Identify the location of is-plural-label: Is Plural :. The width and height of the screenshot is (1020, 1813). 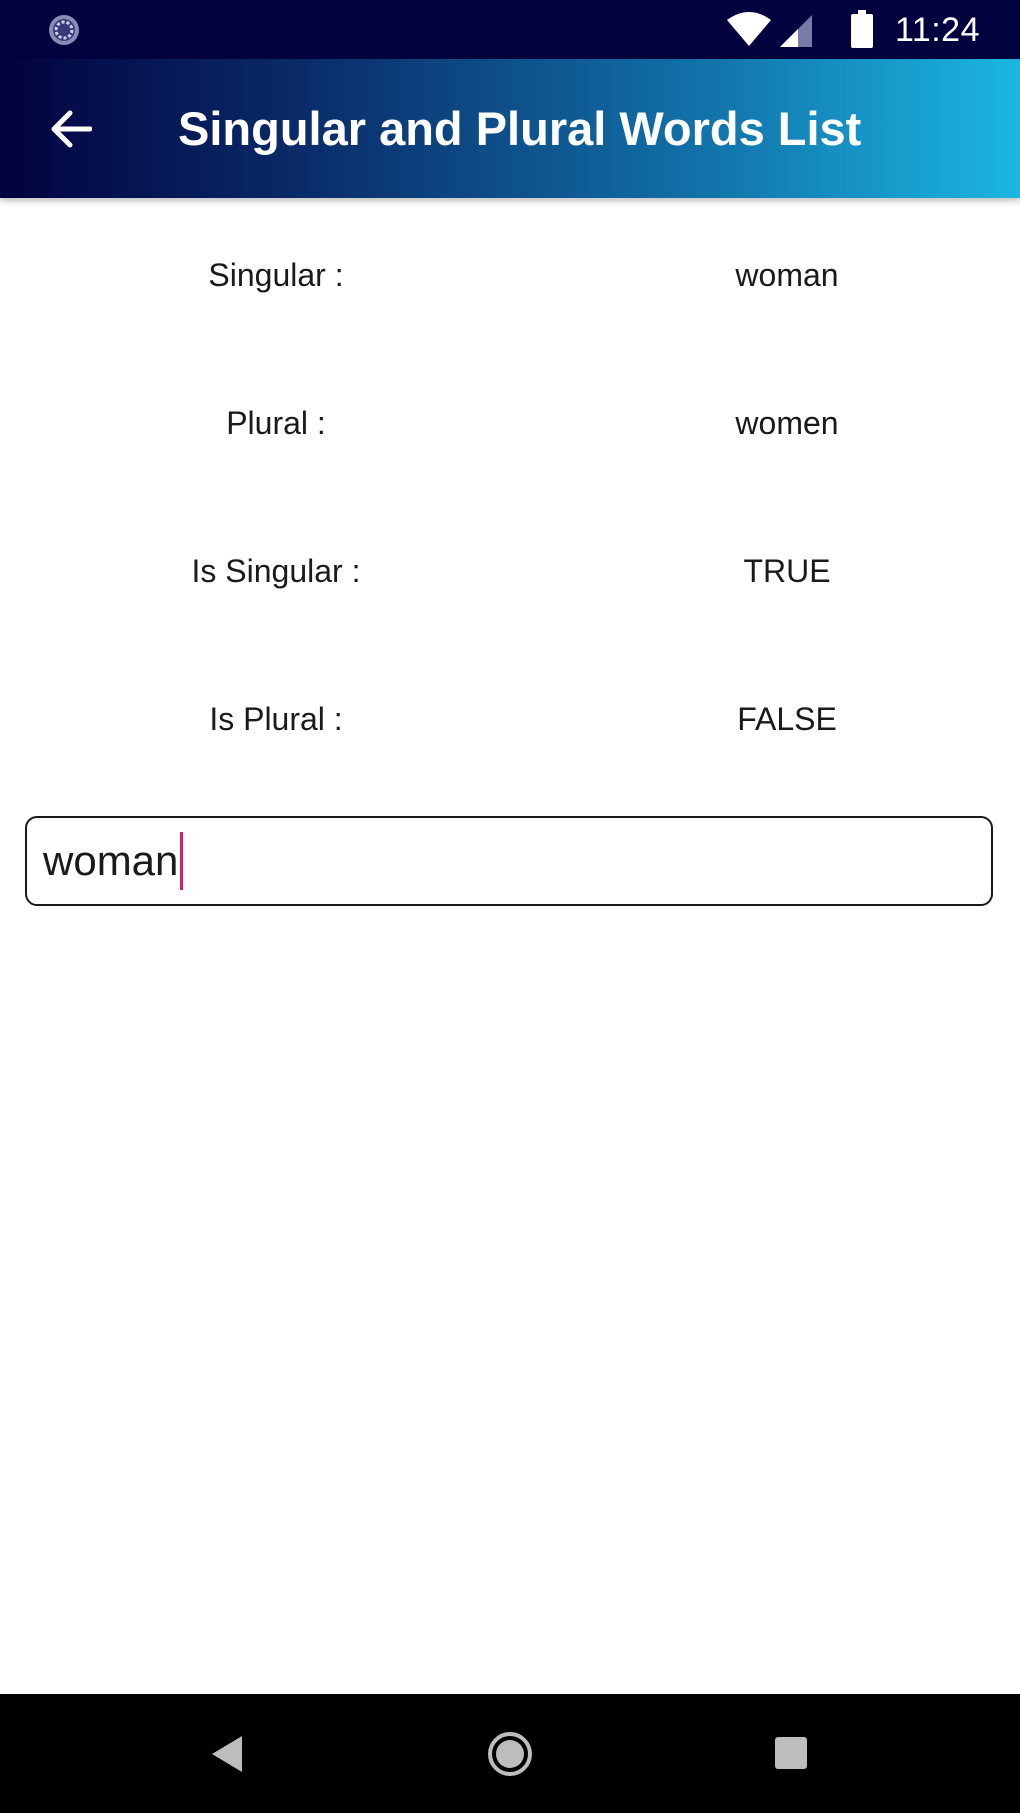
(276, 719).